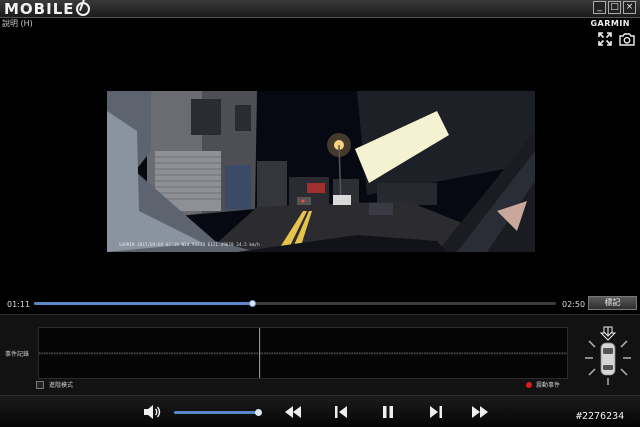  Describe the element at coordinates (39, 9) in the screenshot. I see `logo-text: MOBILE` at that location.